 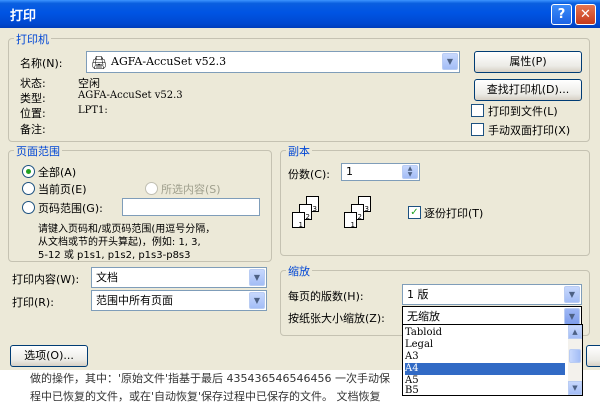 I want to click on scroll-down-icon: ▼, so click(x=575, y=388).